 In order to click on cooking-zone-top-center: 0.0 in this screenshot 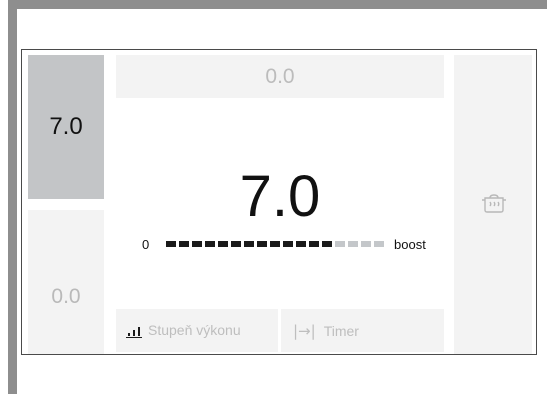, I will do `click(280, 76)`.